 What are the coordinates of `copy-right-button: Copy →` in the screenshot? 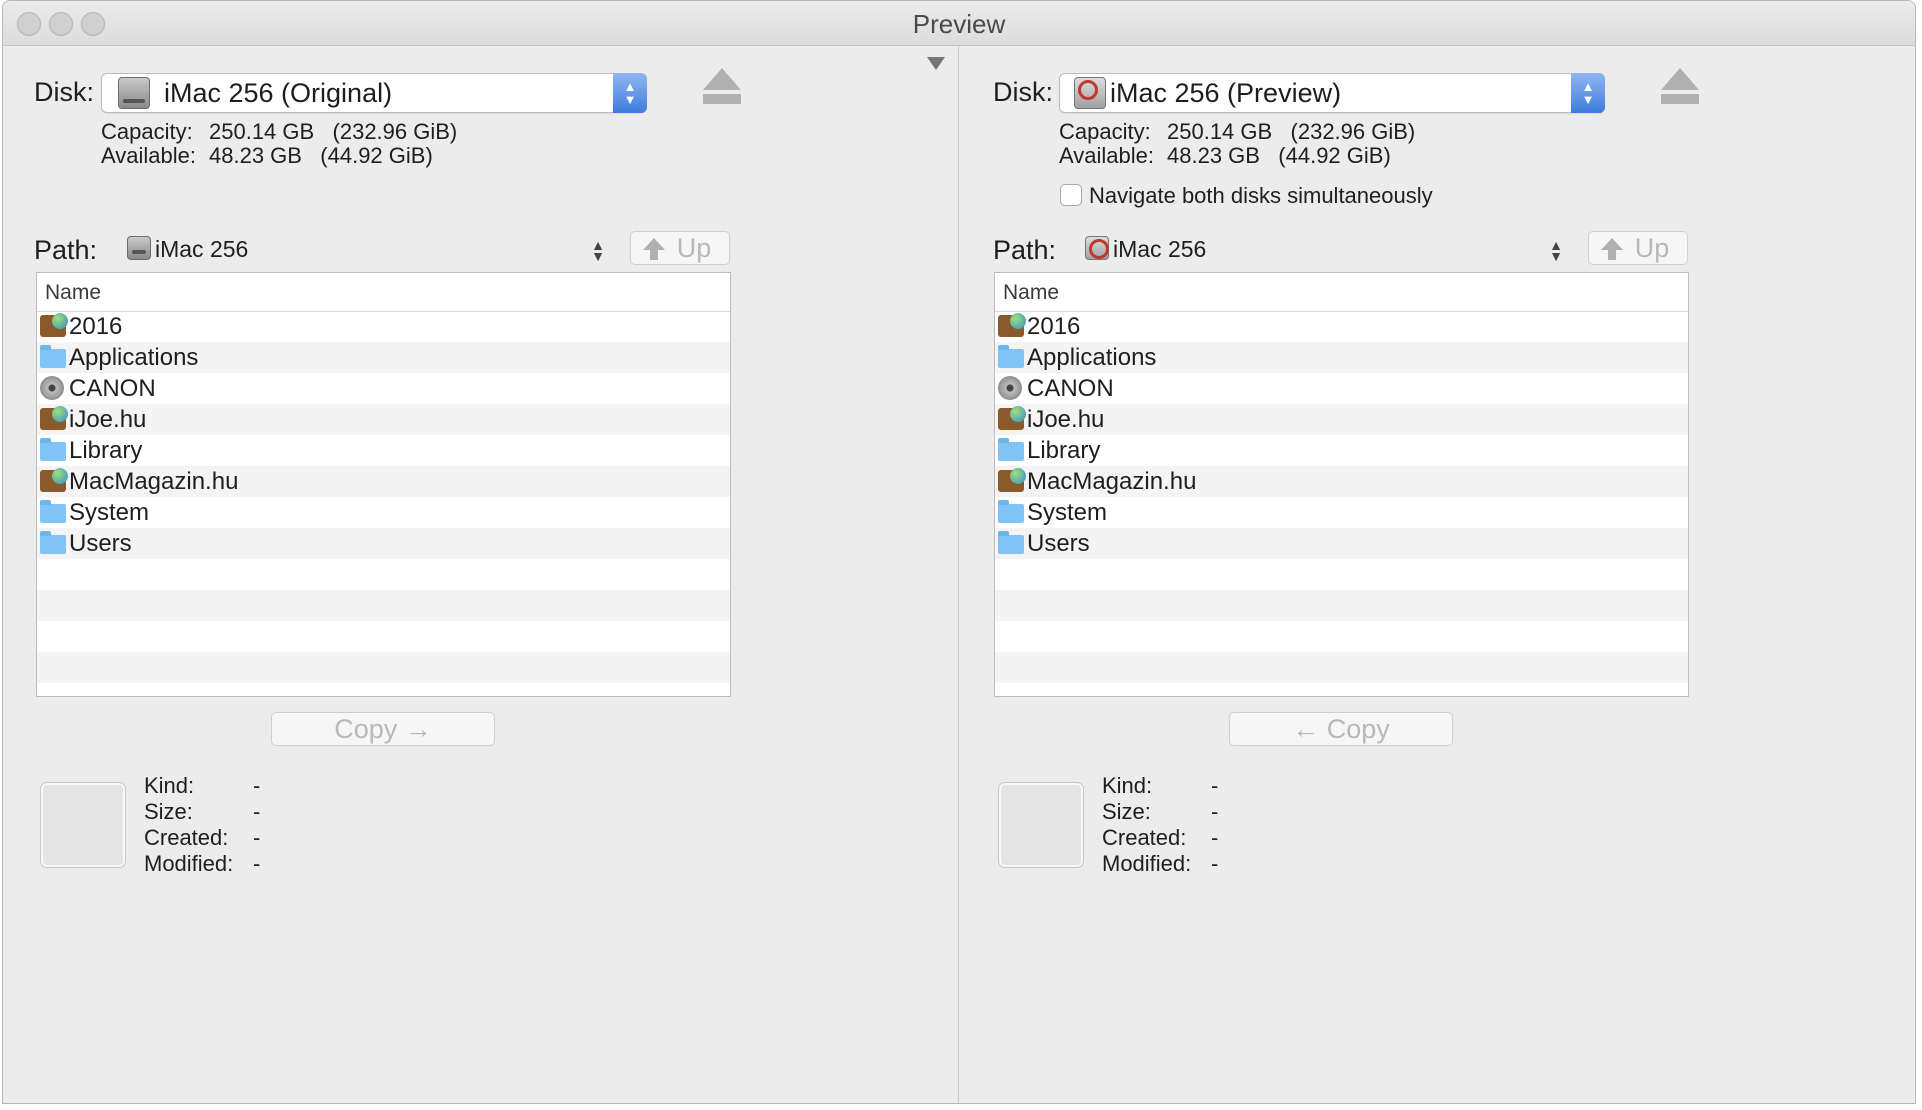 It's located at (383, 729).